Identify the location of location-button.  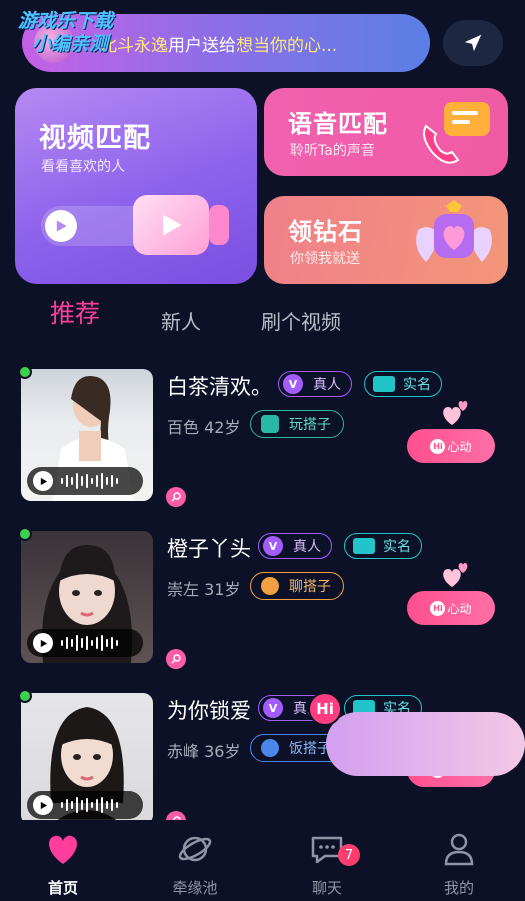
(473, 43).